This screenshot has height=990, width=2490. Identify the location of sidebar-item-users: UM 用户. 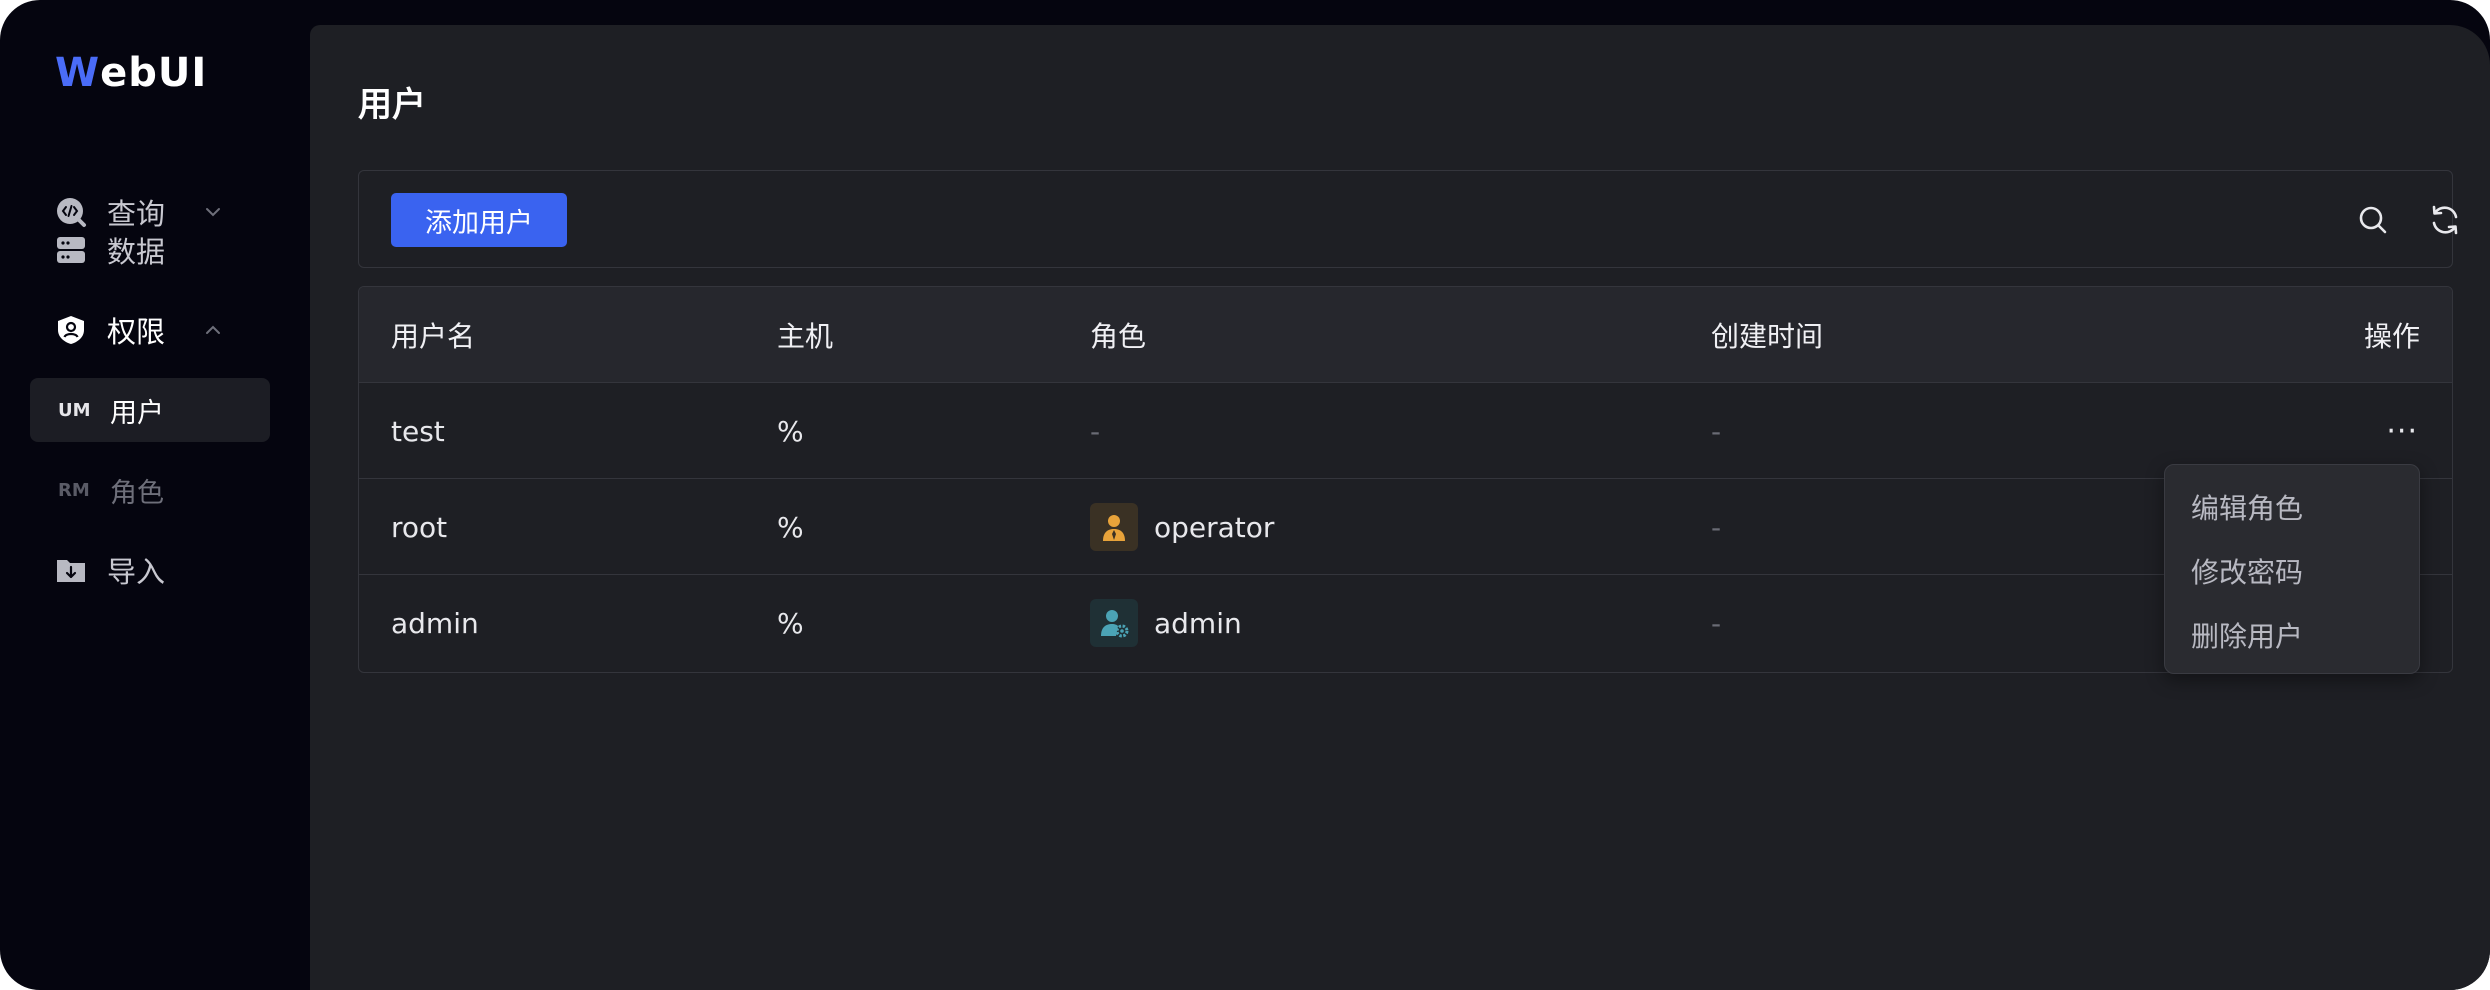
(150, 410).